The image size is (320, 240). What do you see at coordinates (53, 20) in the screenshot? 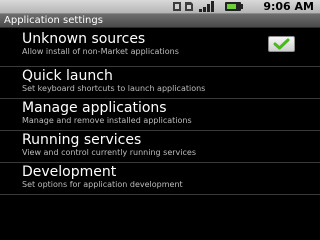
I see `page-title: Application settings` at bounding box center [53, 20].